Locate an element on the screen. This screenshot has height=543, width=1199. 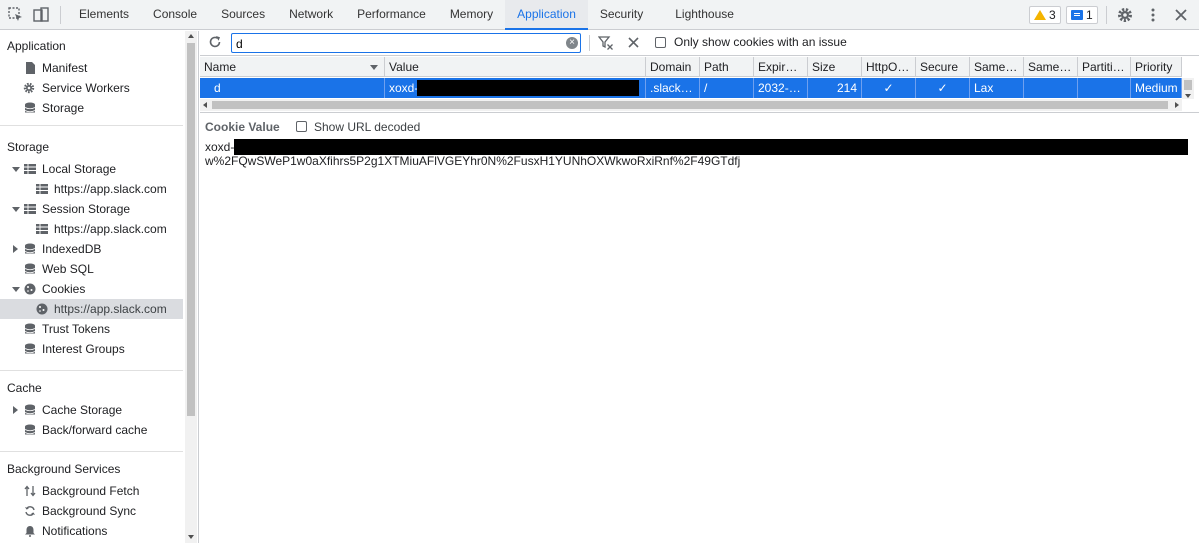
gear-icon is located at coordinates (1125, 15).